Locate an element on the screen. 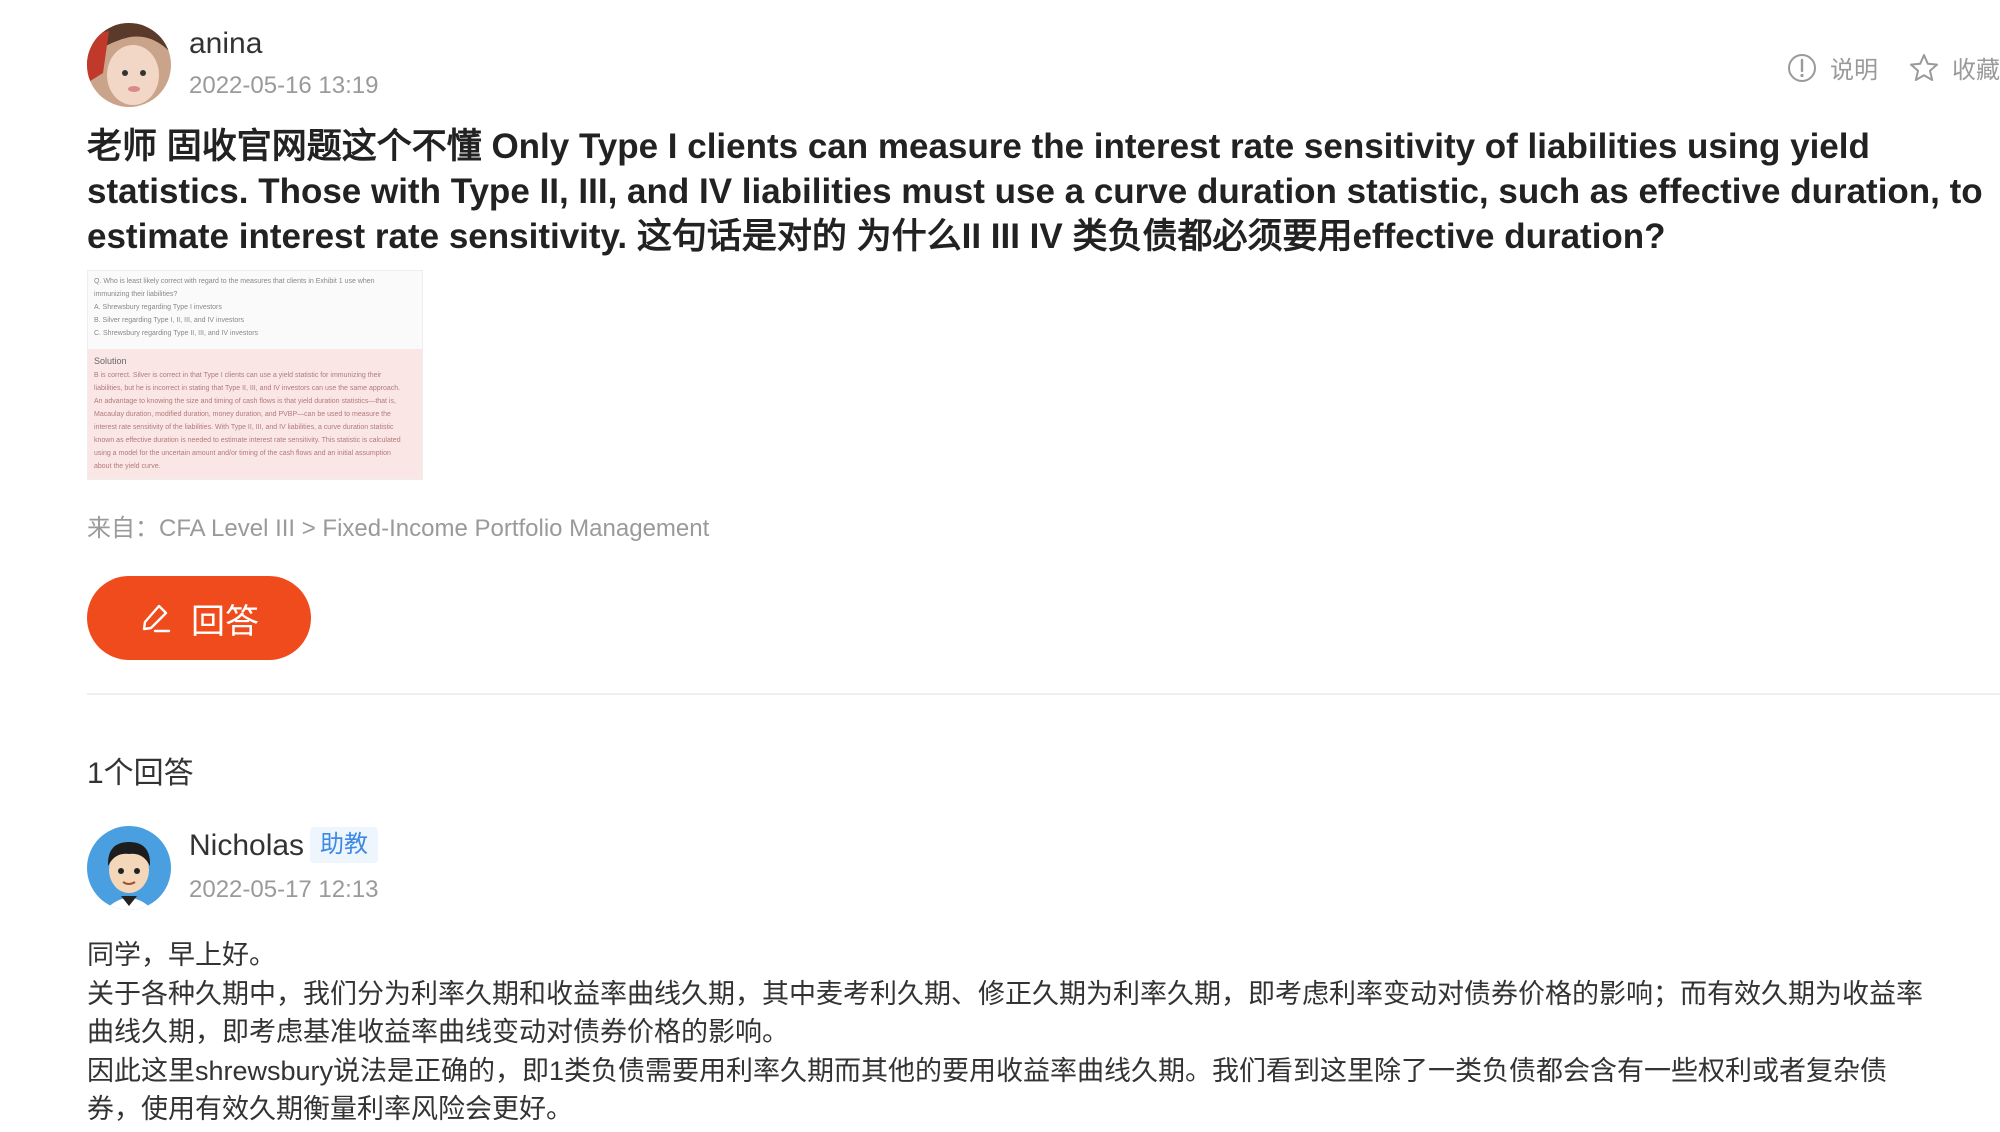 This screenshot has width=2000, height=1132. info-circle-icon is located at coordinates (1802, 67).